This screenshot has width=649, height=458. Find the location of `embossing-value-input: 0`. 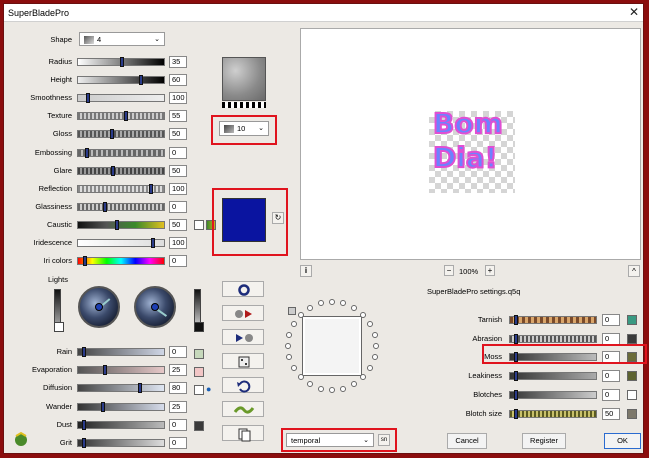

embossing-value-input: 0 is located at coordinates (178, 152).